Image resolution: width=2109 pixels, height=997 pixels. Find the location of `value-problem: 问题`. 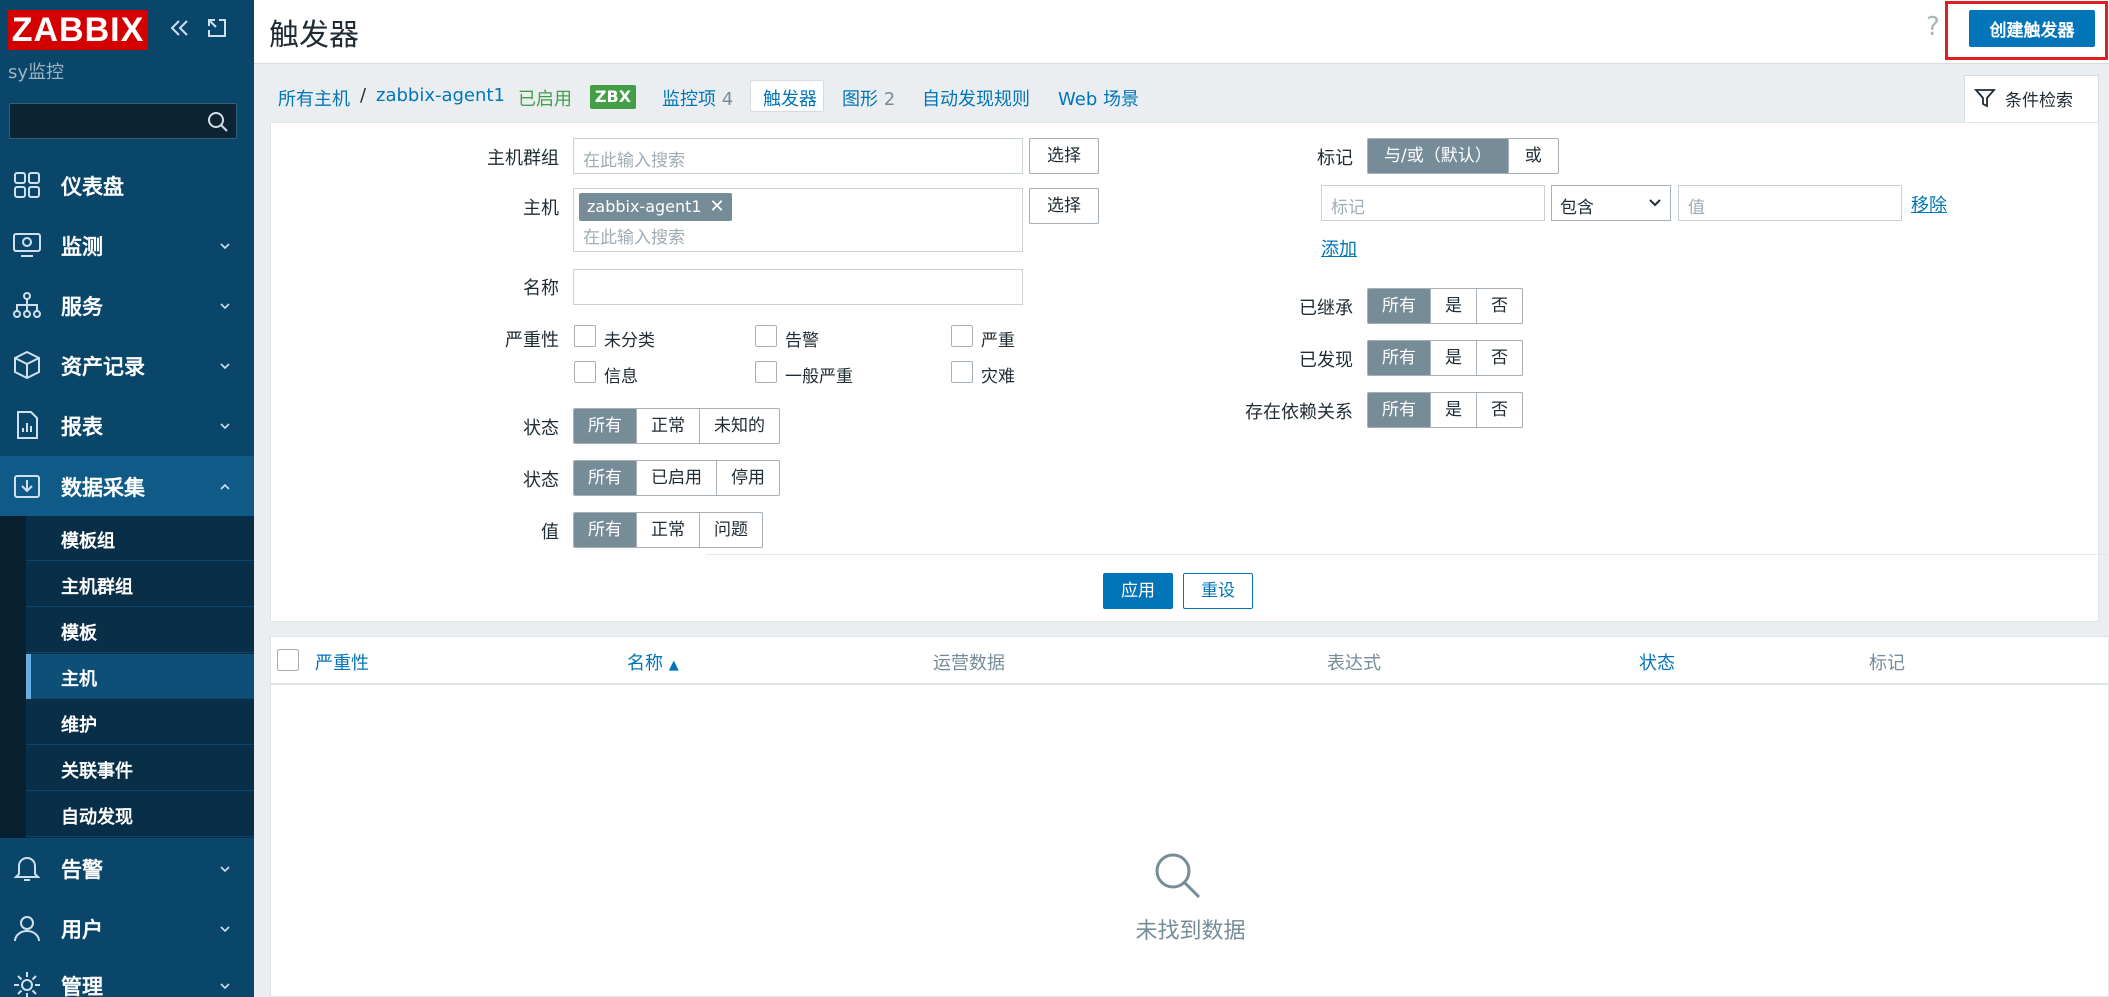

value-problem: 问题 is located at coordinates (730, 530).